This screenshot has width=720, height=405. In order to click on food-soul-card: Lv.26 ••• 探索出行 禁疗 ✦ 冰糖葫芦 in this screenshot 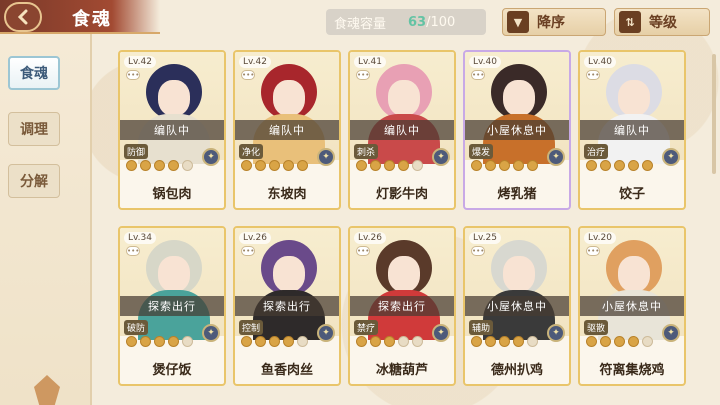, I will do `click(402, 306)`.